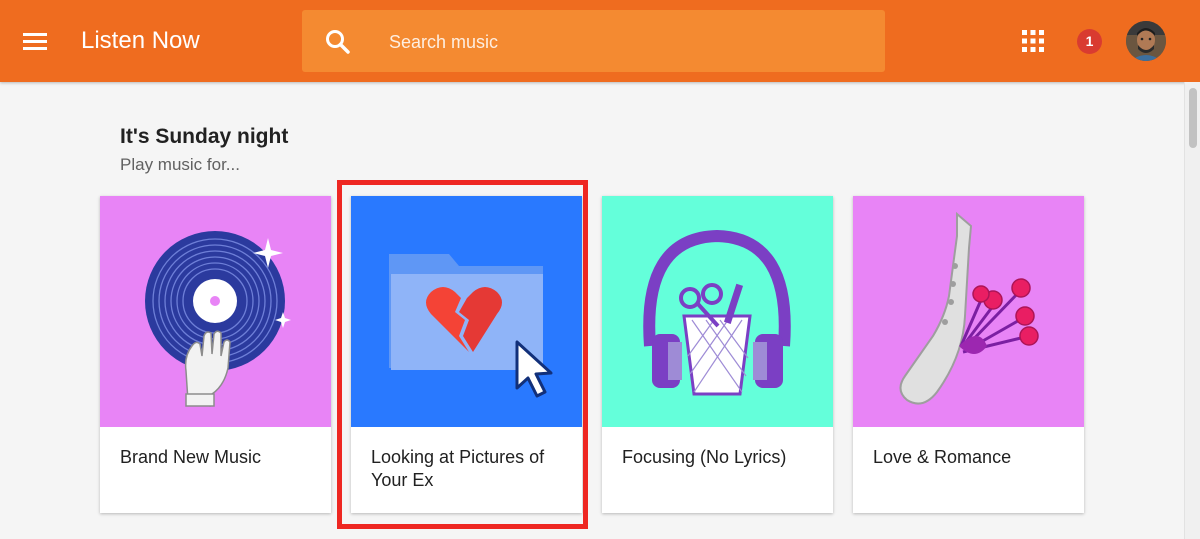  I want to click on page-scrollbar, so click(1192, 310).